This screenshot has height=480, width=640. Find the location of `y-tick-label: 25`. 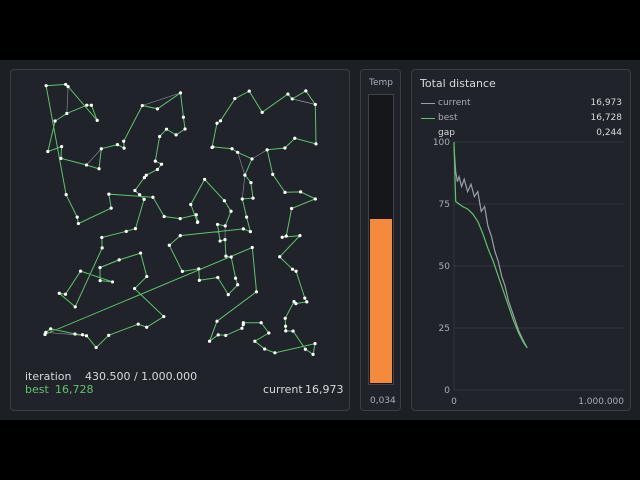

y-tick-label: 25 is located at coordinates (444, 329).